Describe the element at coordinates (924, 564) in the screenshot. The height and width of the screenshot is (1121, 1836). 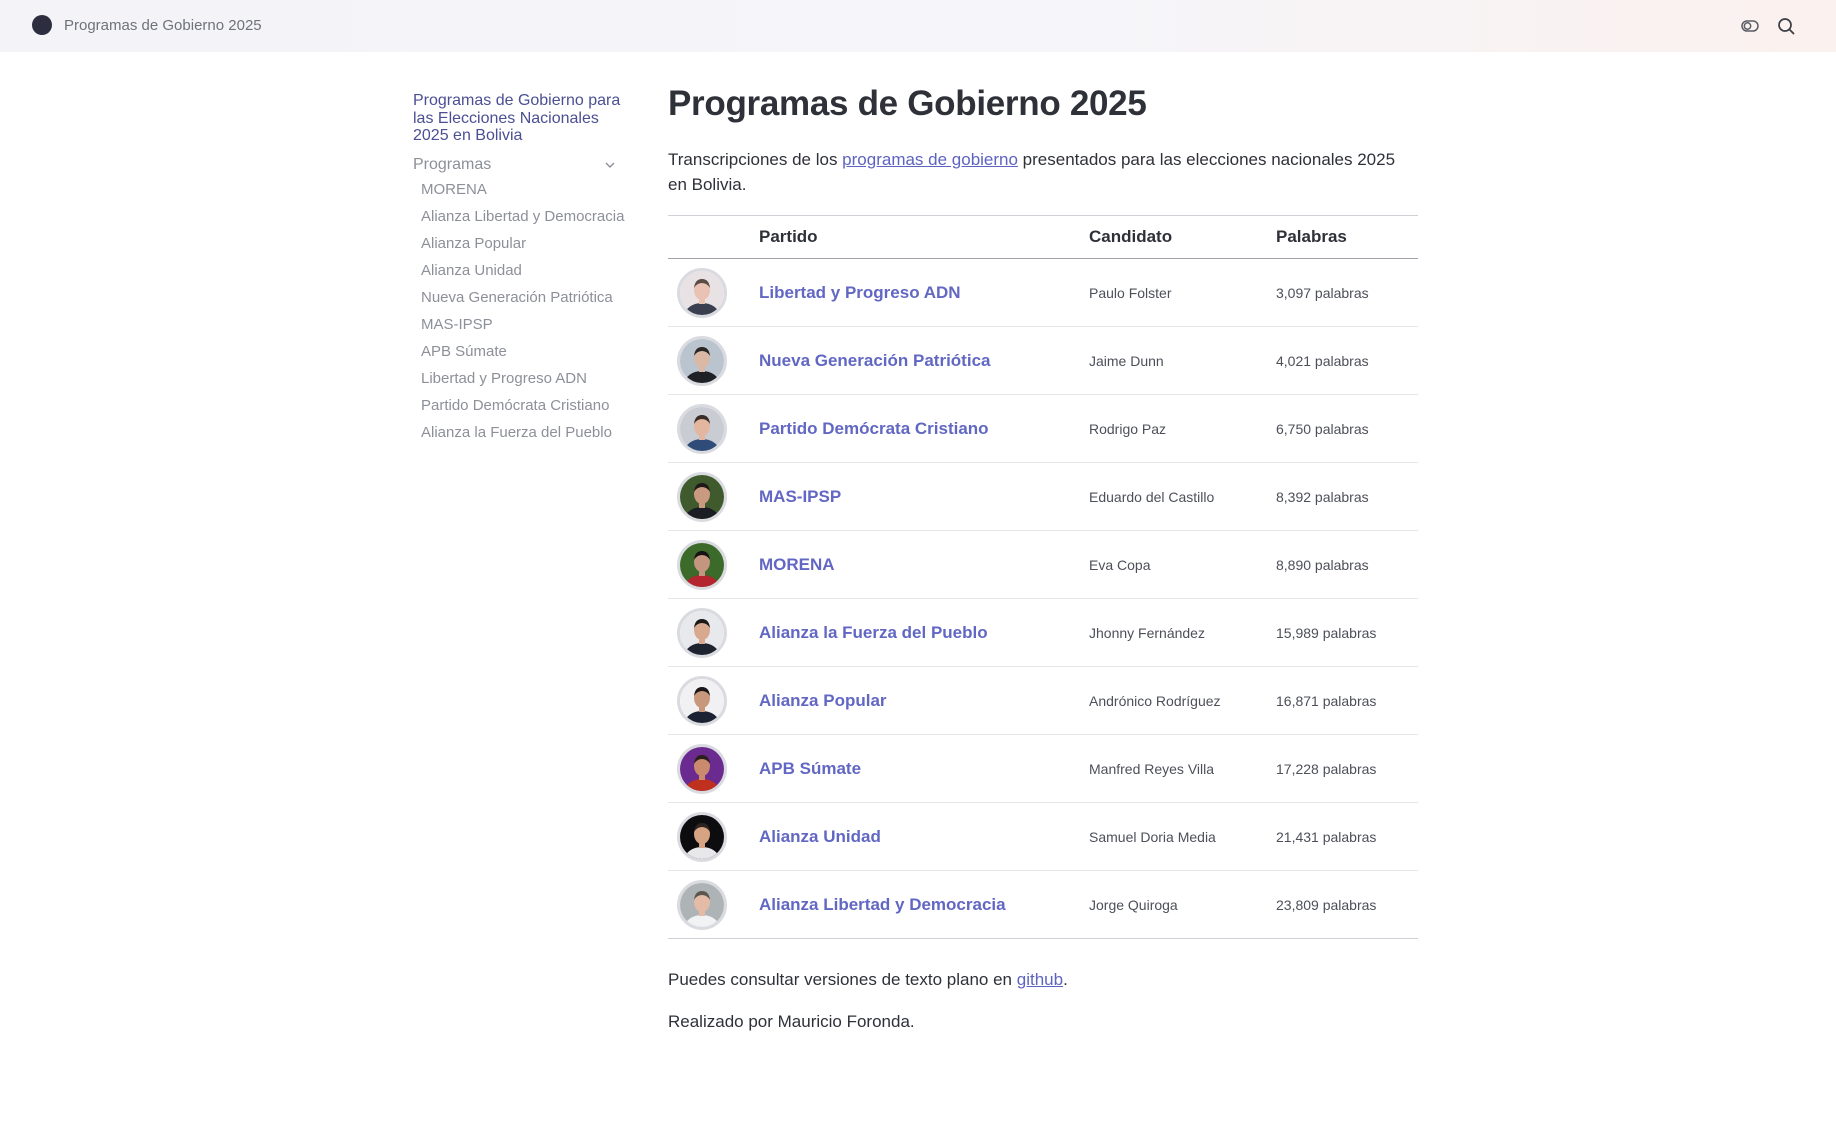
I see `party-cell: MORENA` at that location.